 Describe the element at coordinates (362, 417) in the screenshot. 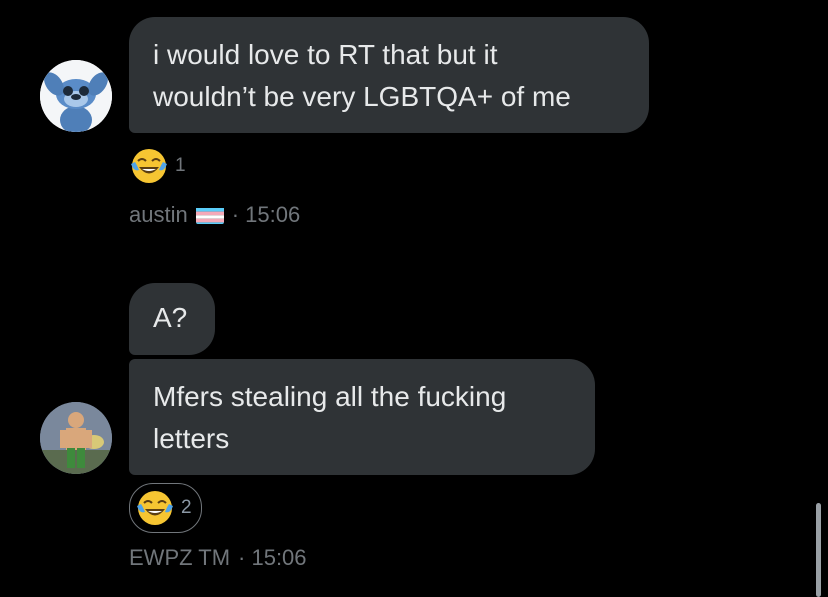

I see `message-bubble: Mfers stealing all the fucking letters` at that location.